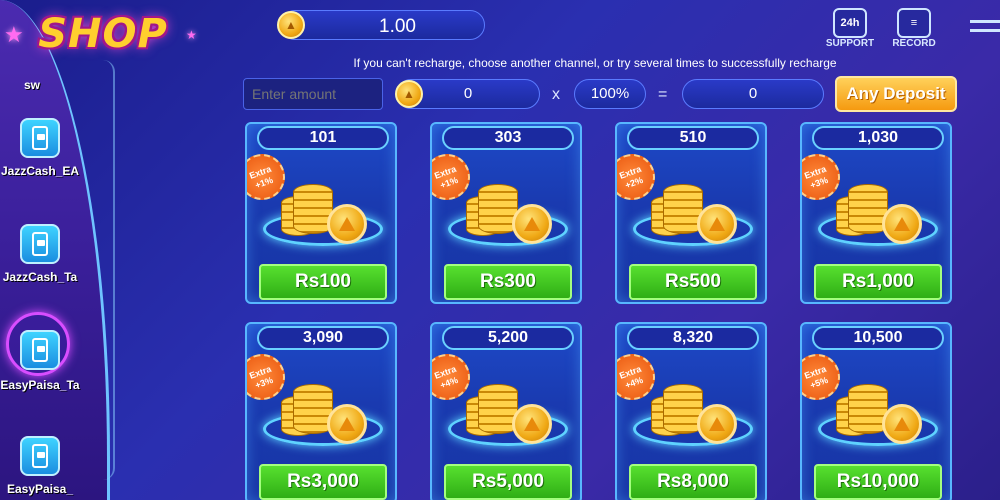 This screenshot has width=1000, height=500. Describe the element at coordinates (693, 282) in the screenshot. I see `package-price-button: Rs500` at that location.